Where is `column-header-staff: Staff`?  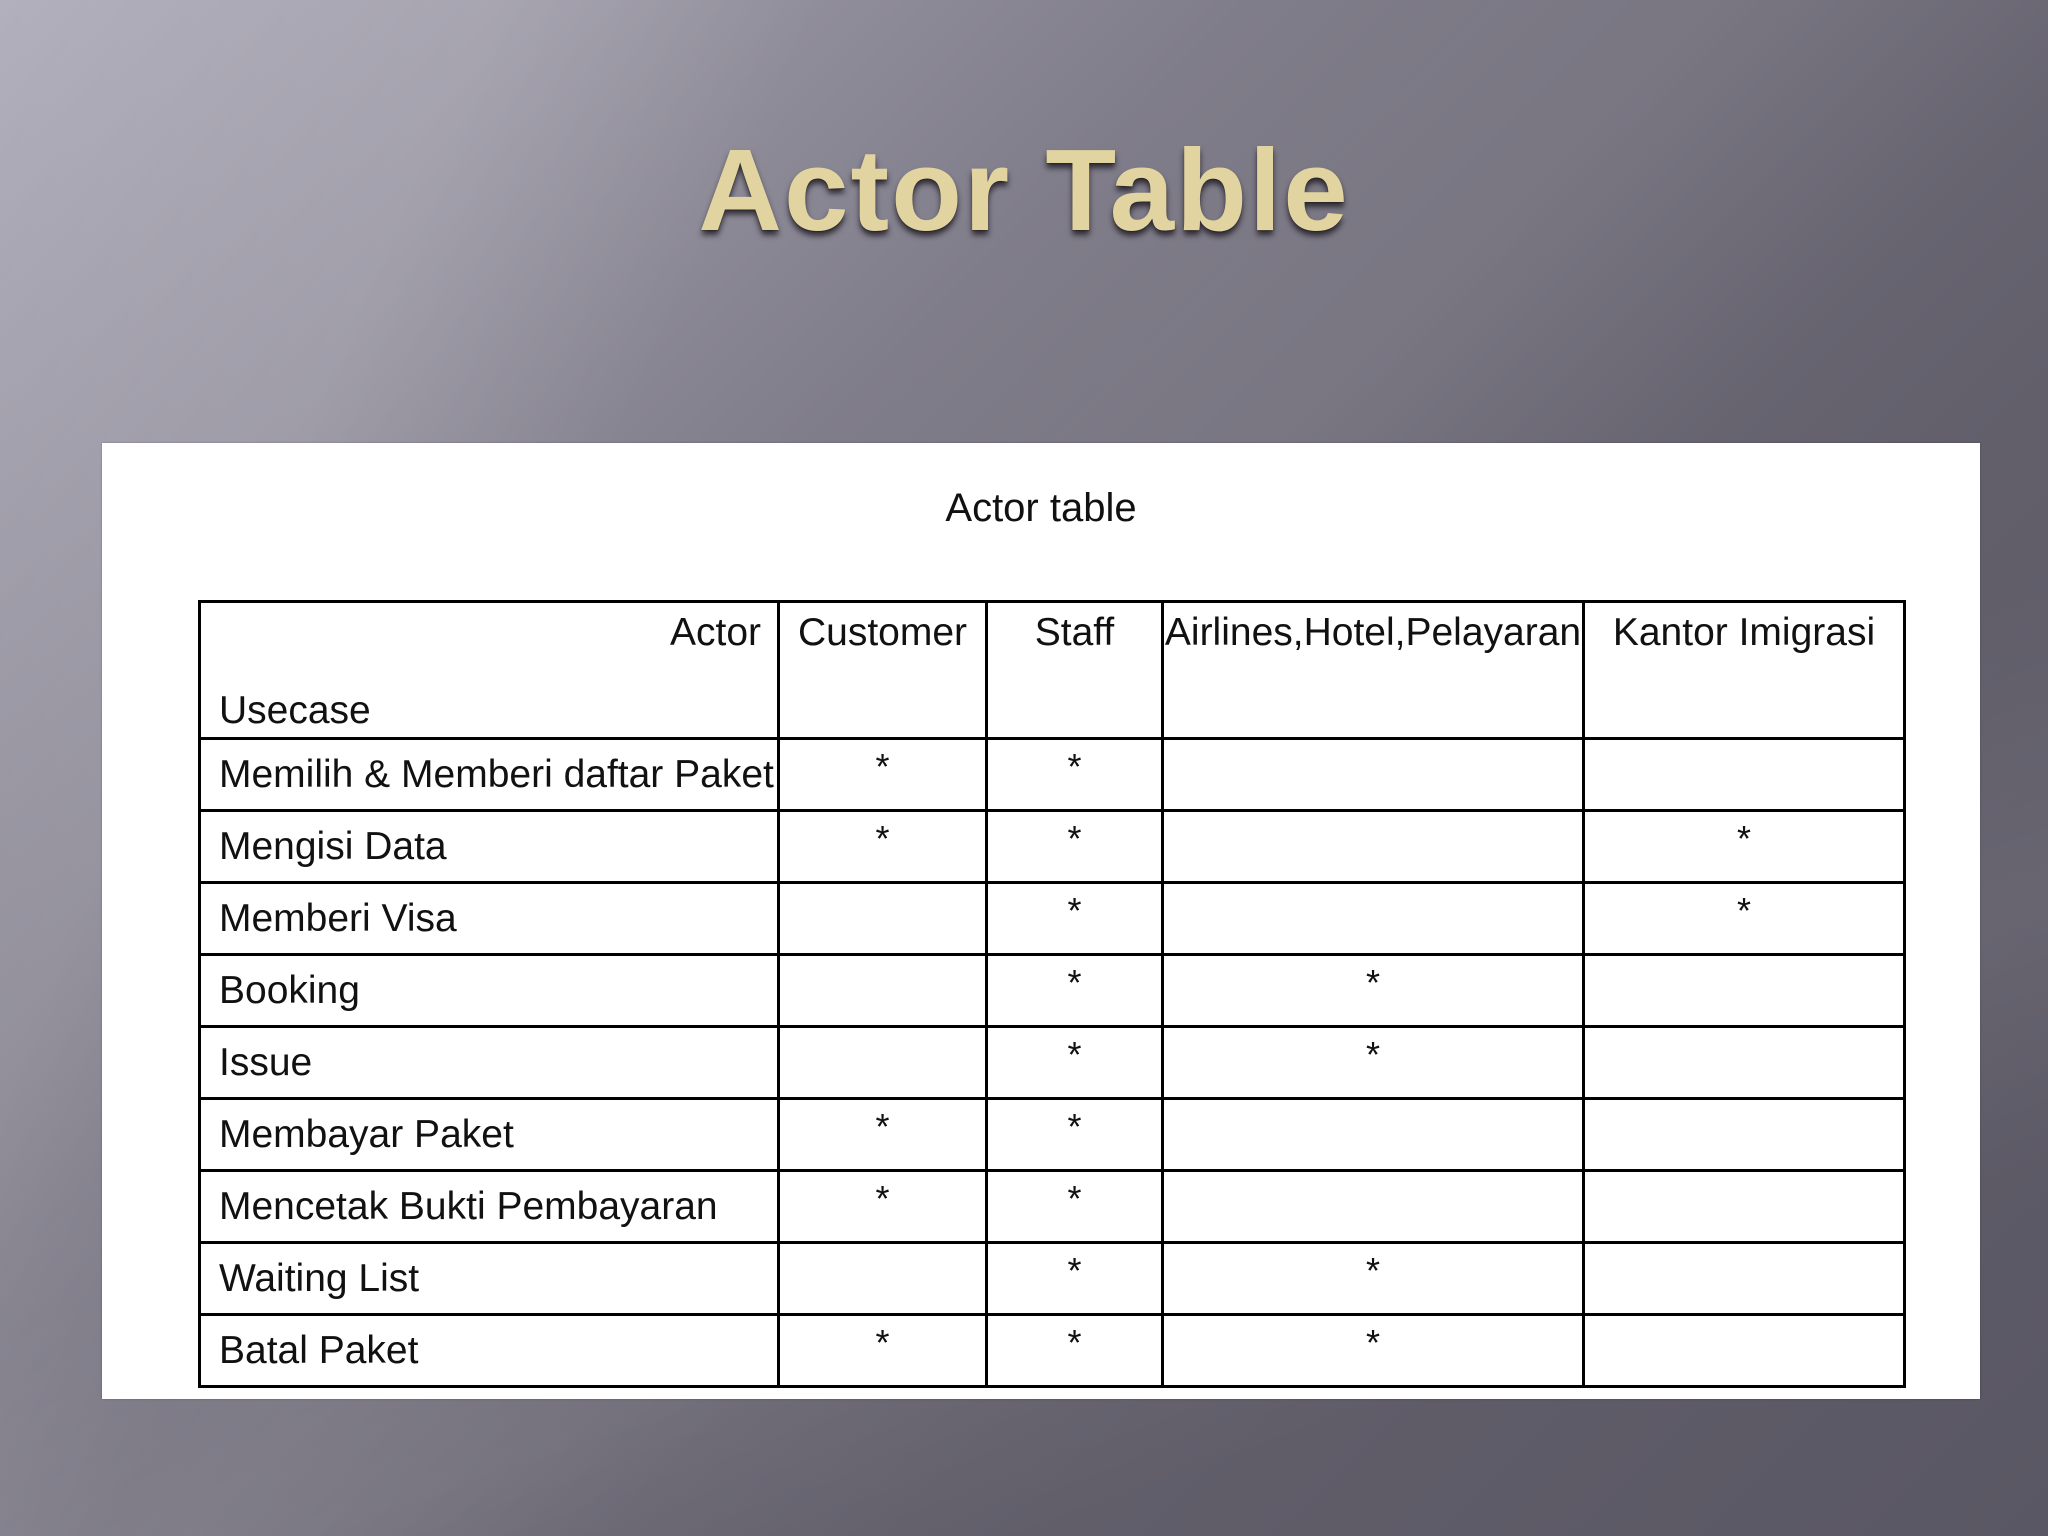 column-header-staff: Staff is located at coordinates (1074, 670).